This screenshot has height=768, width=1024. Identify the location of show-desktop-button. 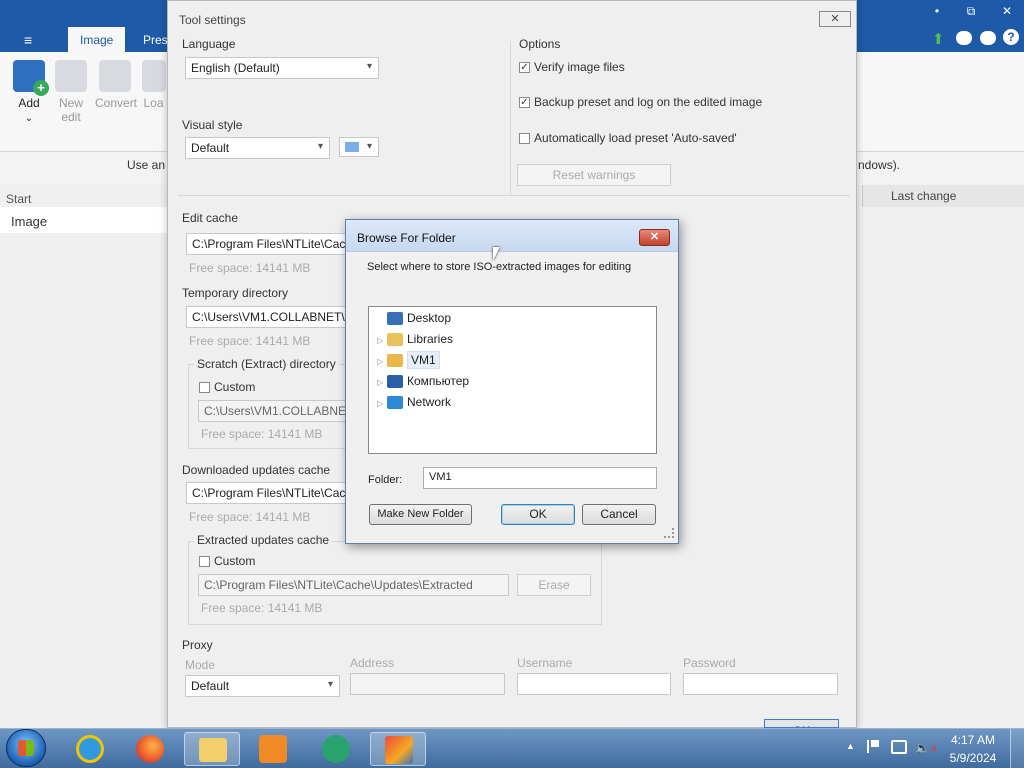
(1017, 748).